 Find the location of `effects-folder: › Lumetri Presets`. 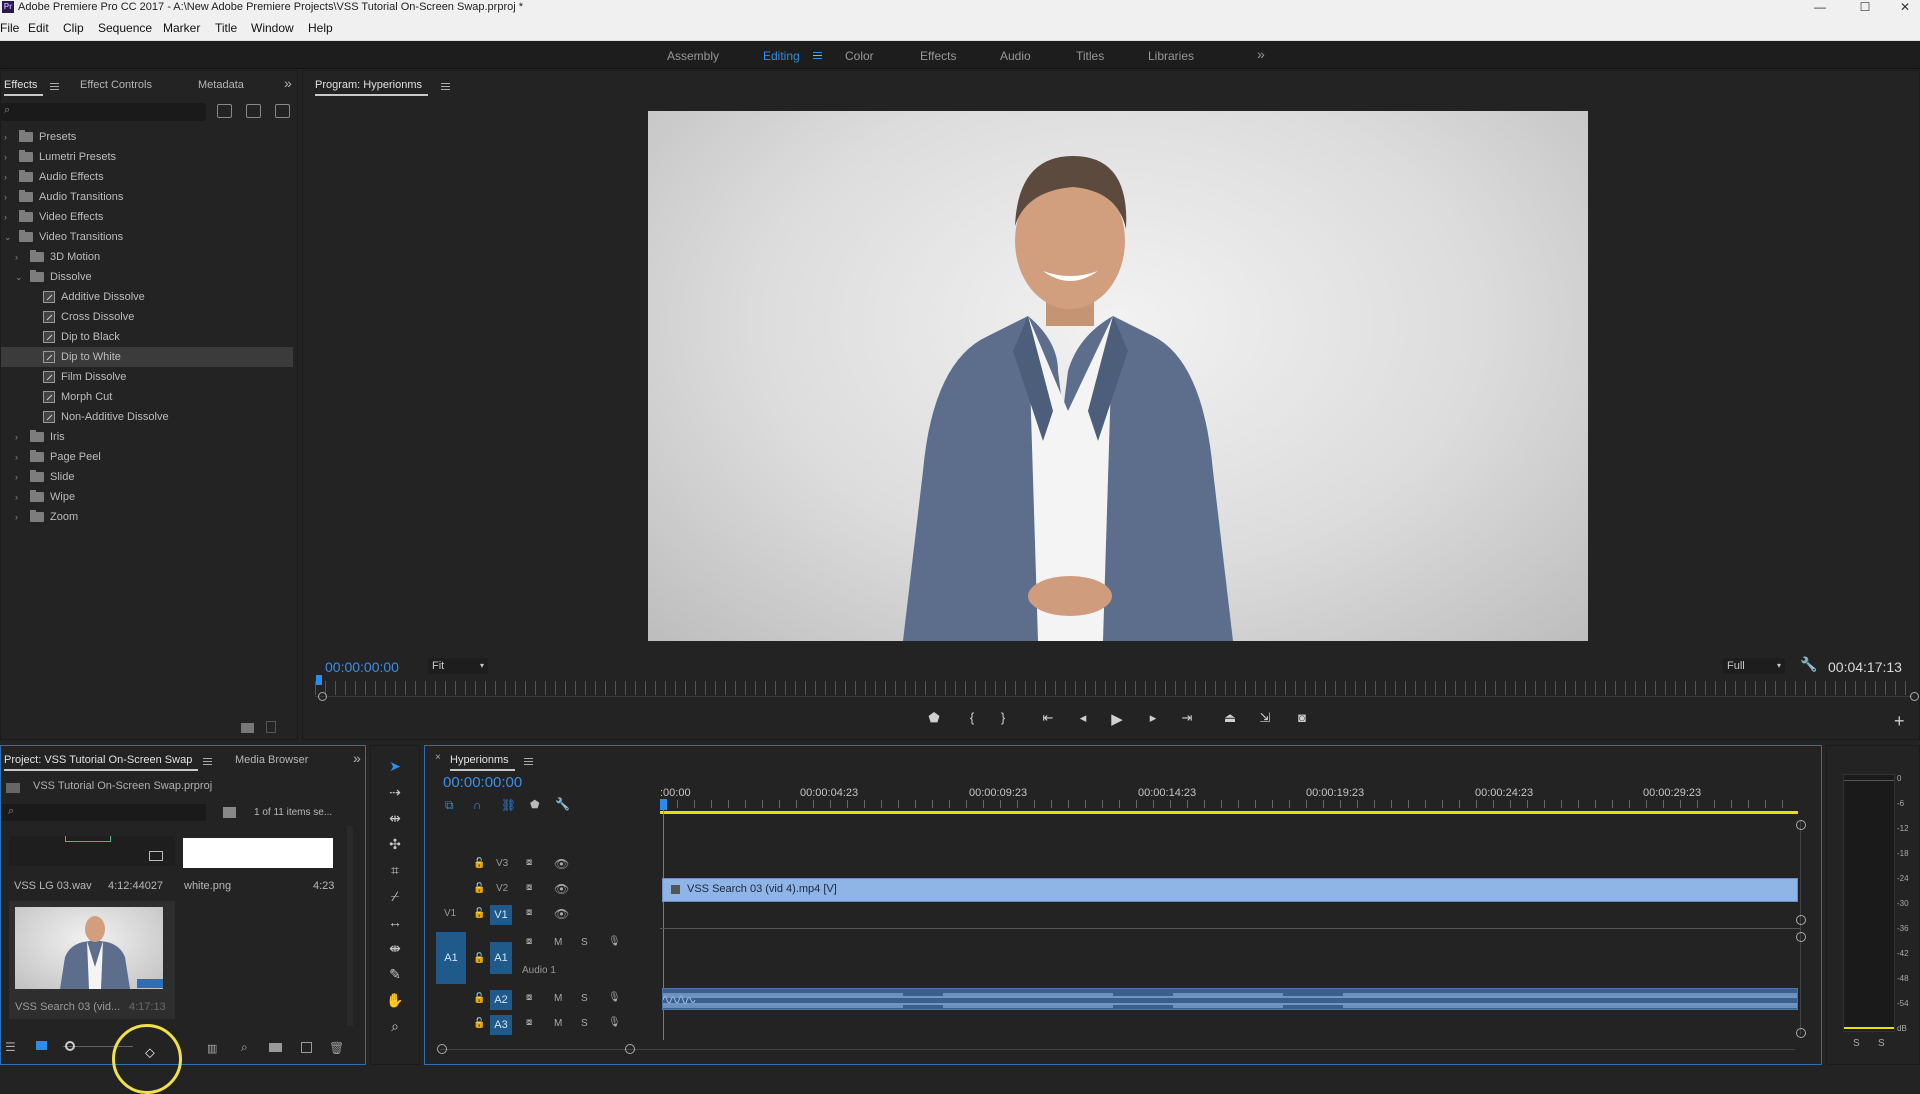

effects-folder: › Lumetri Presets is located at coordinates (147, 157).